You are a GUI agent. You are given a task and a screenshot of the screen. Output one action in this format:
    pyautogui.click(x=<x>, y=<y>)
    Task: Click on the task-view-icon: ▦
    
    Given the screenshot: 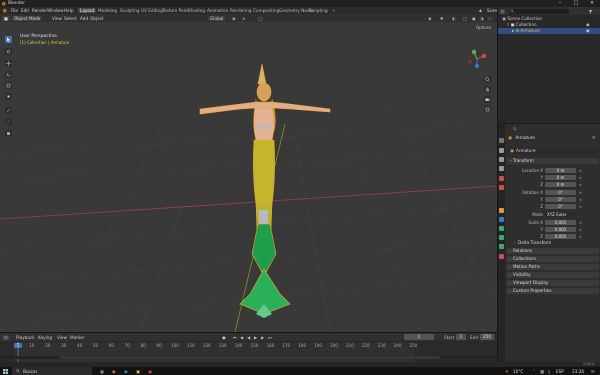 What is the action you would take?
    pyautogui.click(x=102, y=371)
    